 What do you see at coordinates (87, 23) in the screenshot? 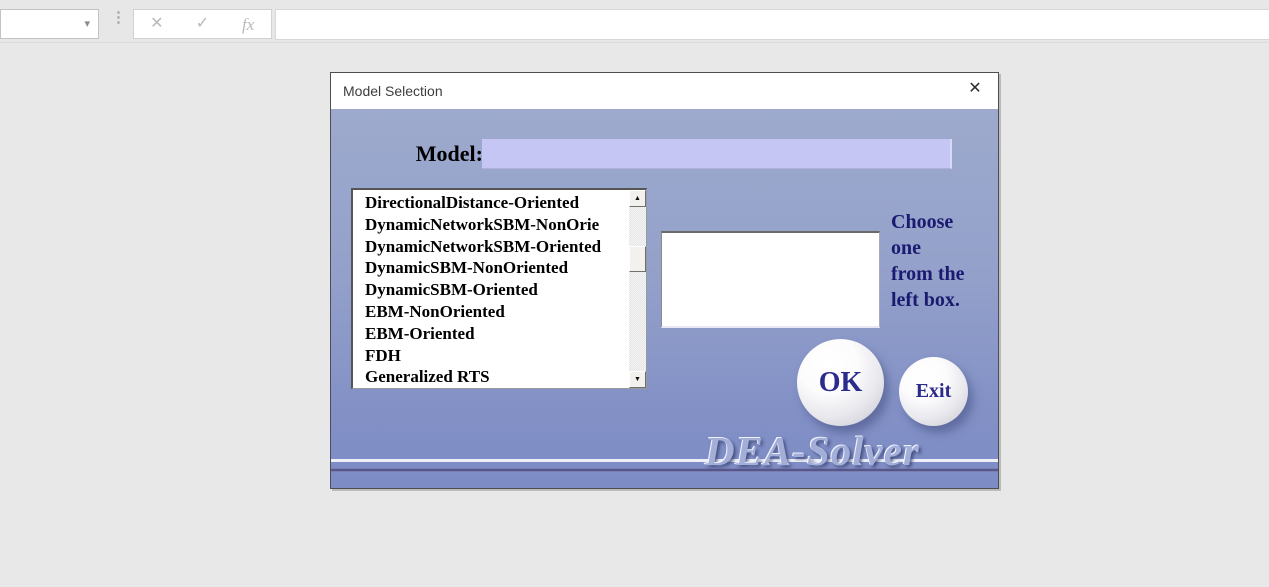
I see `chevron-down-icon: ▾` at bounding box center [87, 23].